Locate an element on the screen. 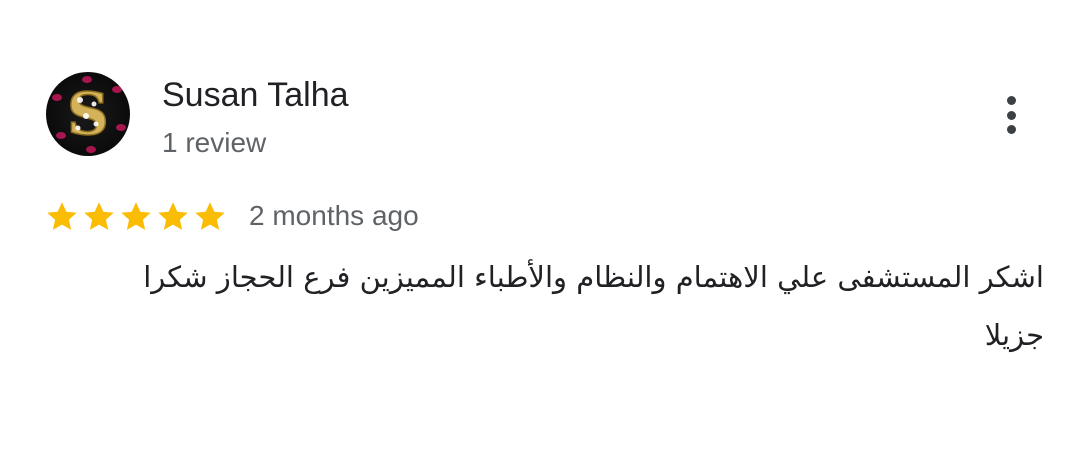 The image size is (1080, 450). reviewer-name: Susan Talha is located at coordinates (255, 95).